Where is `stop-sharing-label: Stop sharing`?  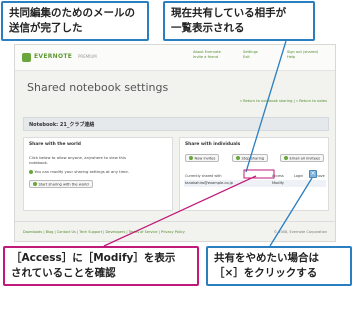 stop-sharing-label: Stop sharing is located at coordinates (253, 158).